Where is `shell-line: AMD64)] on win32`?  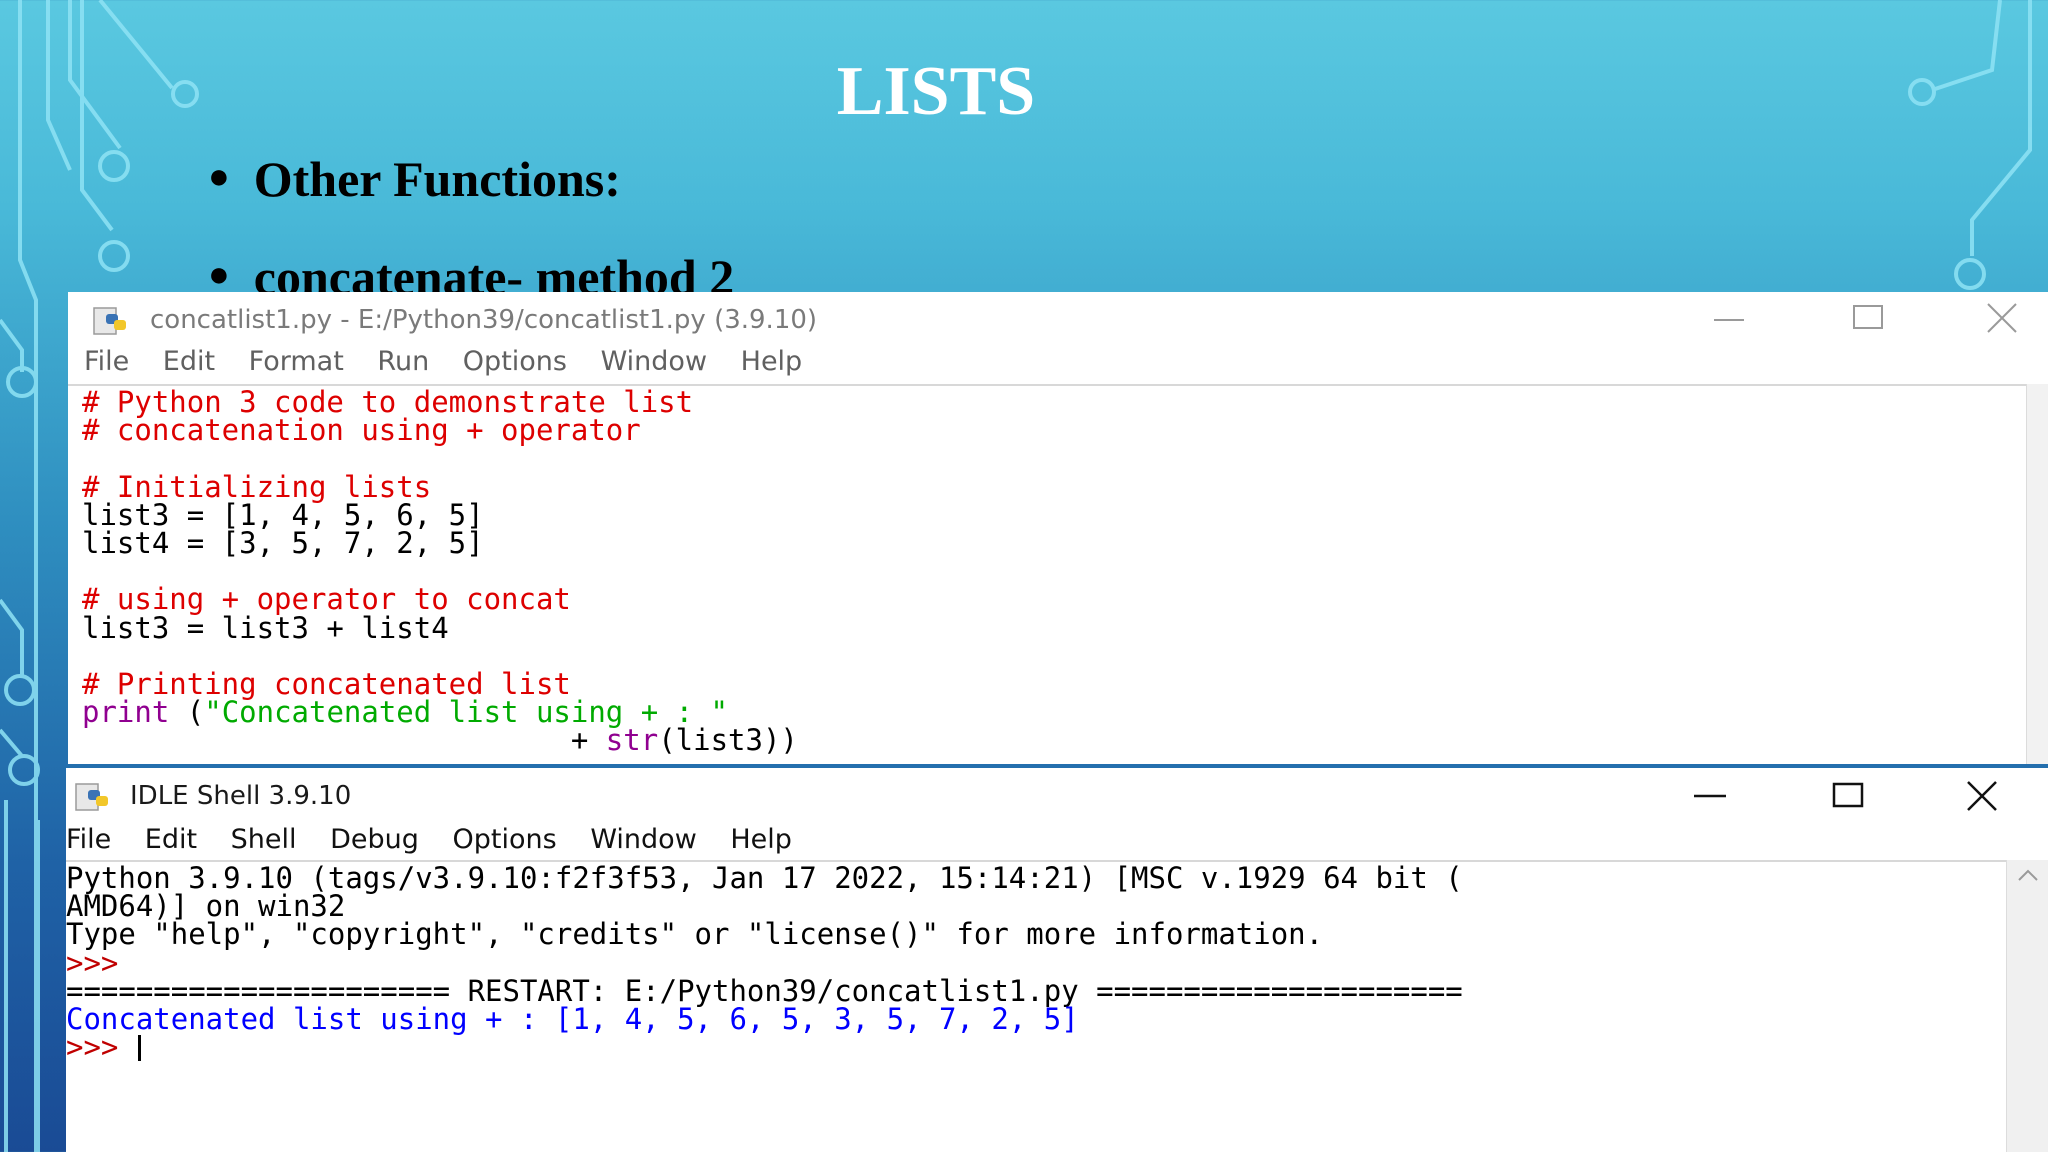
shell-line: AMD64)] on win32 is located at coordinates (206, 906).